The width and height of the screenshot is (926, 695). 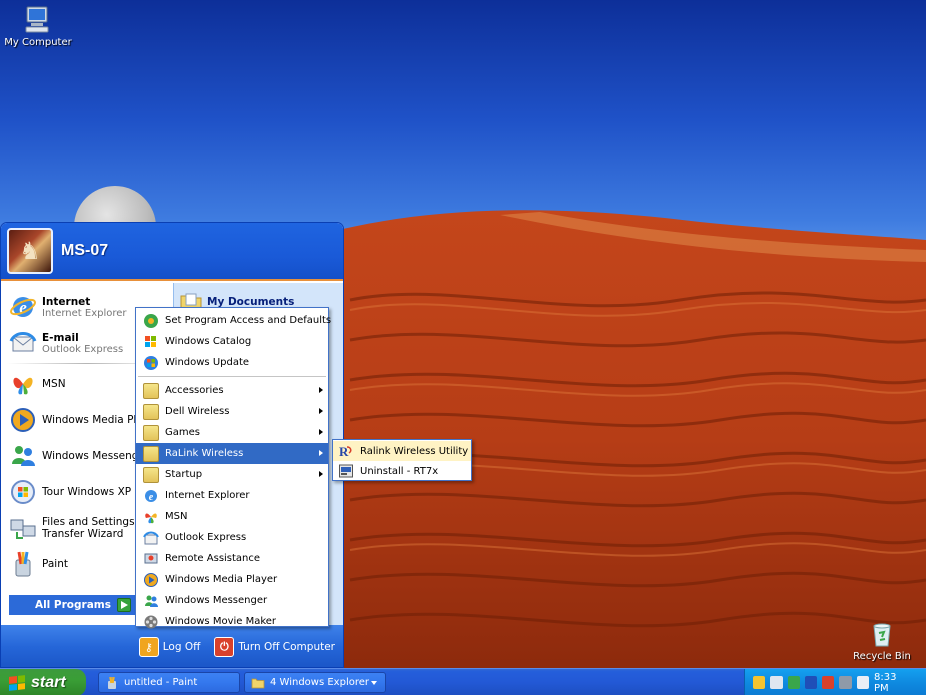 What do you see at coordinates (169, 647) in the screenshot?
I see `log-off-button: ⚷ Log Off` at bounding box center [169, 647].